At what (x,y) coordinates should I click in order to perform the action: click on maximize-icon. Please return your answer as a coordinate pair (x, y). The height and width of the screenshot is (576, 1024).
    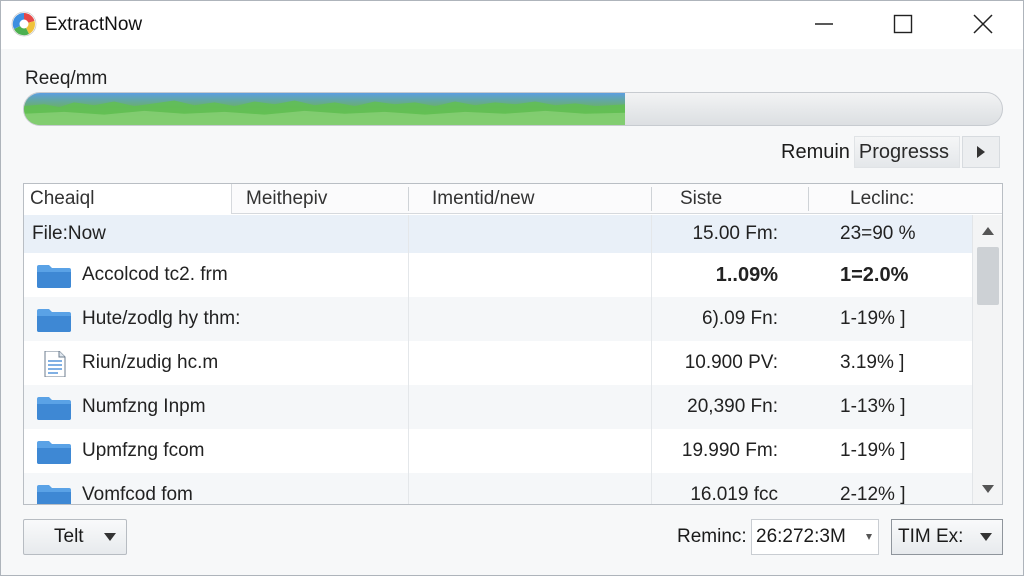
    Looking at the image, I should click on (903, 24).